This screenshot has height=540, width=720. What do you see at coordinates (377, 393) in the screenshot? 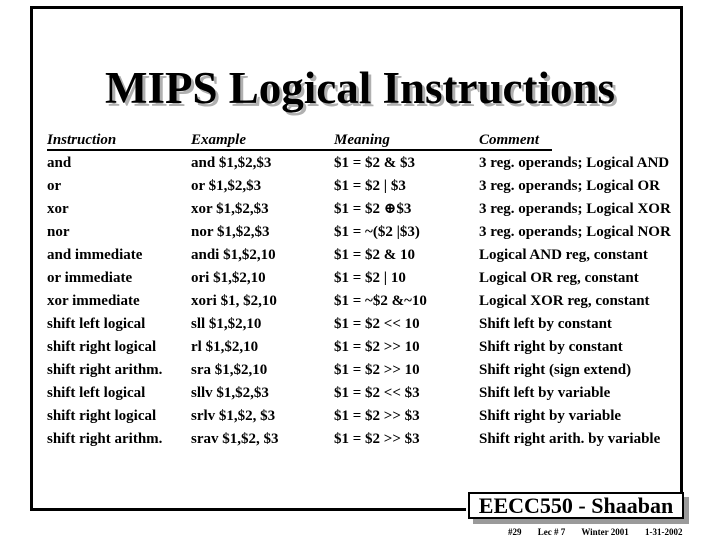
I see `table-cell-meaning: $1 = $2 << $3` at bounding box center [377, 393].